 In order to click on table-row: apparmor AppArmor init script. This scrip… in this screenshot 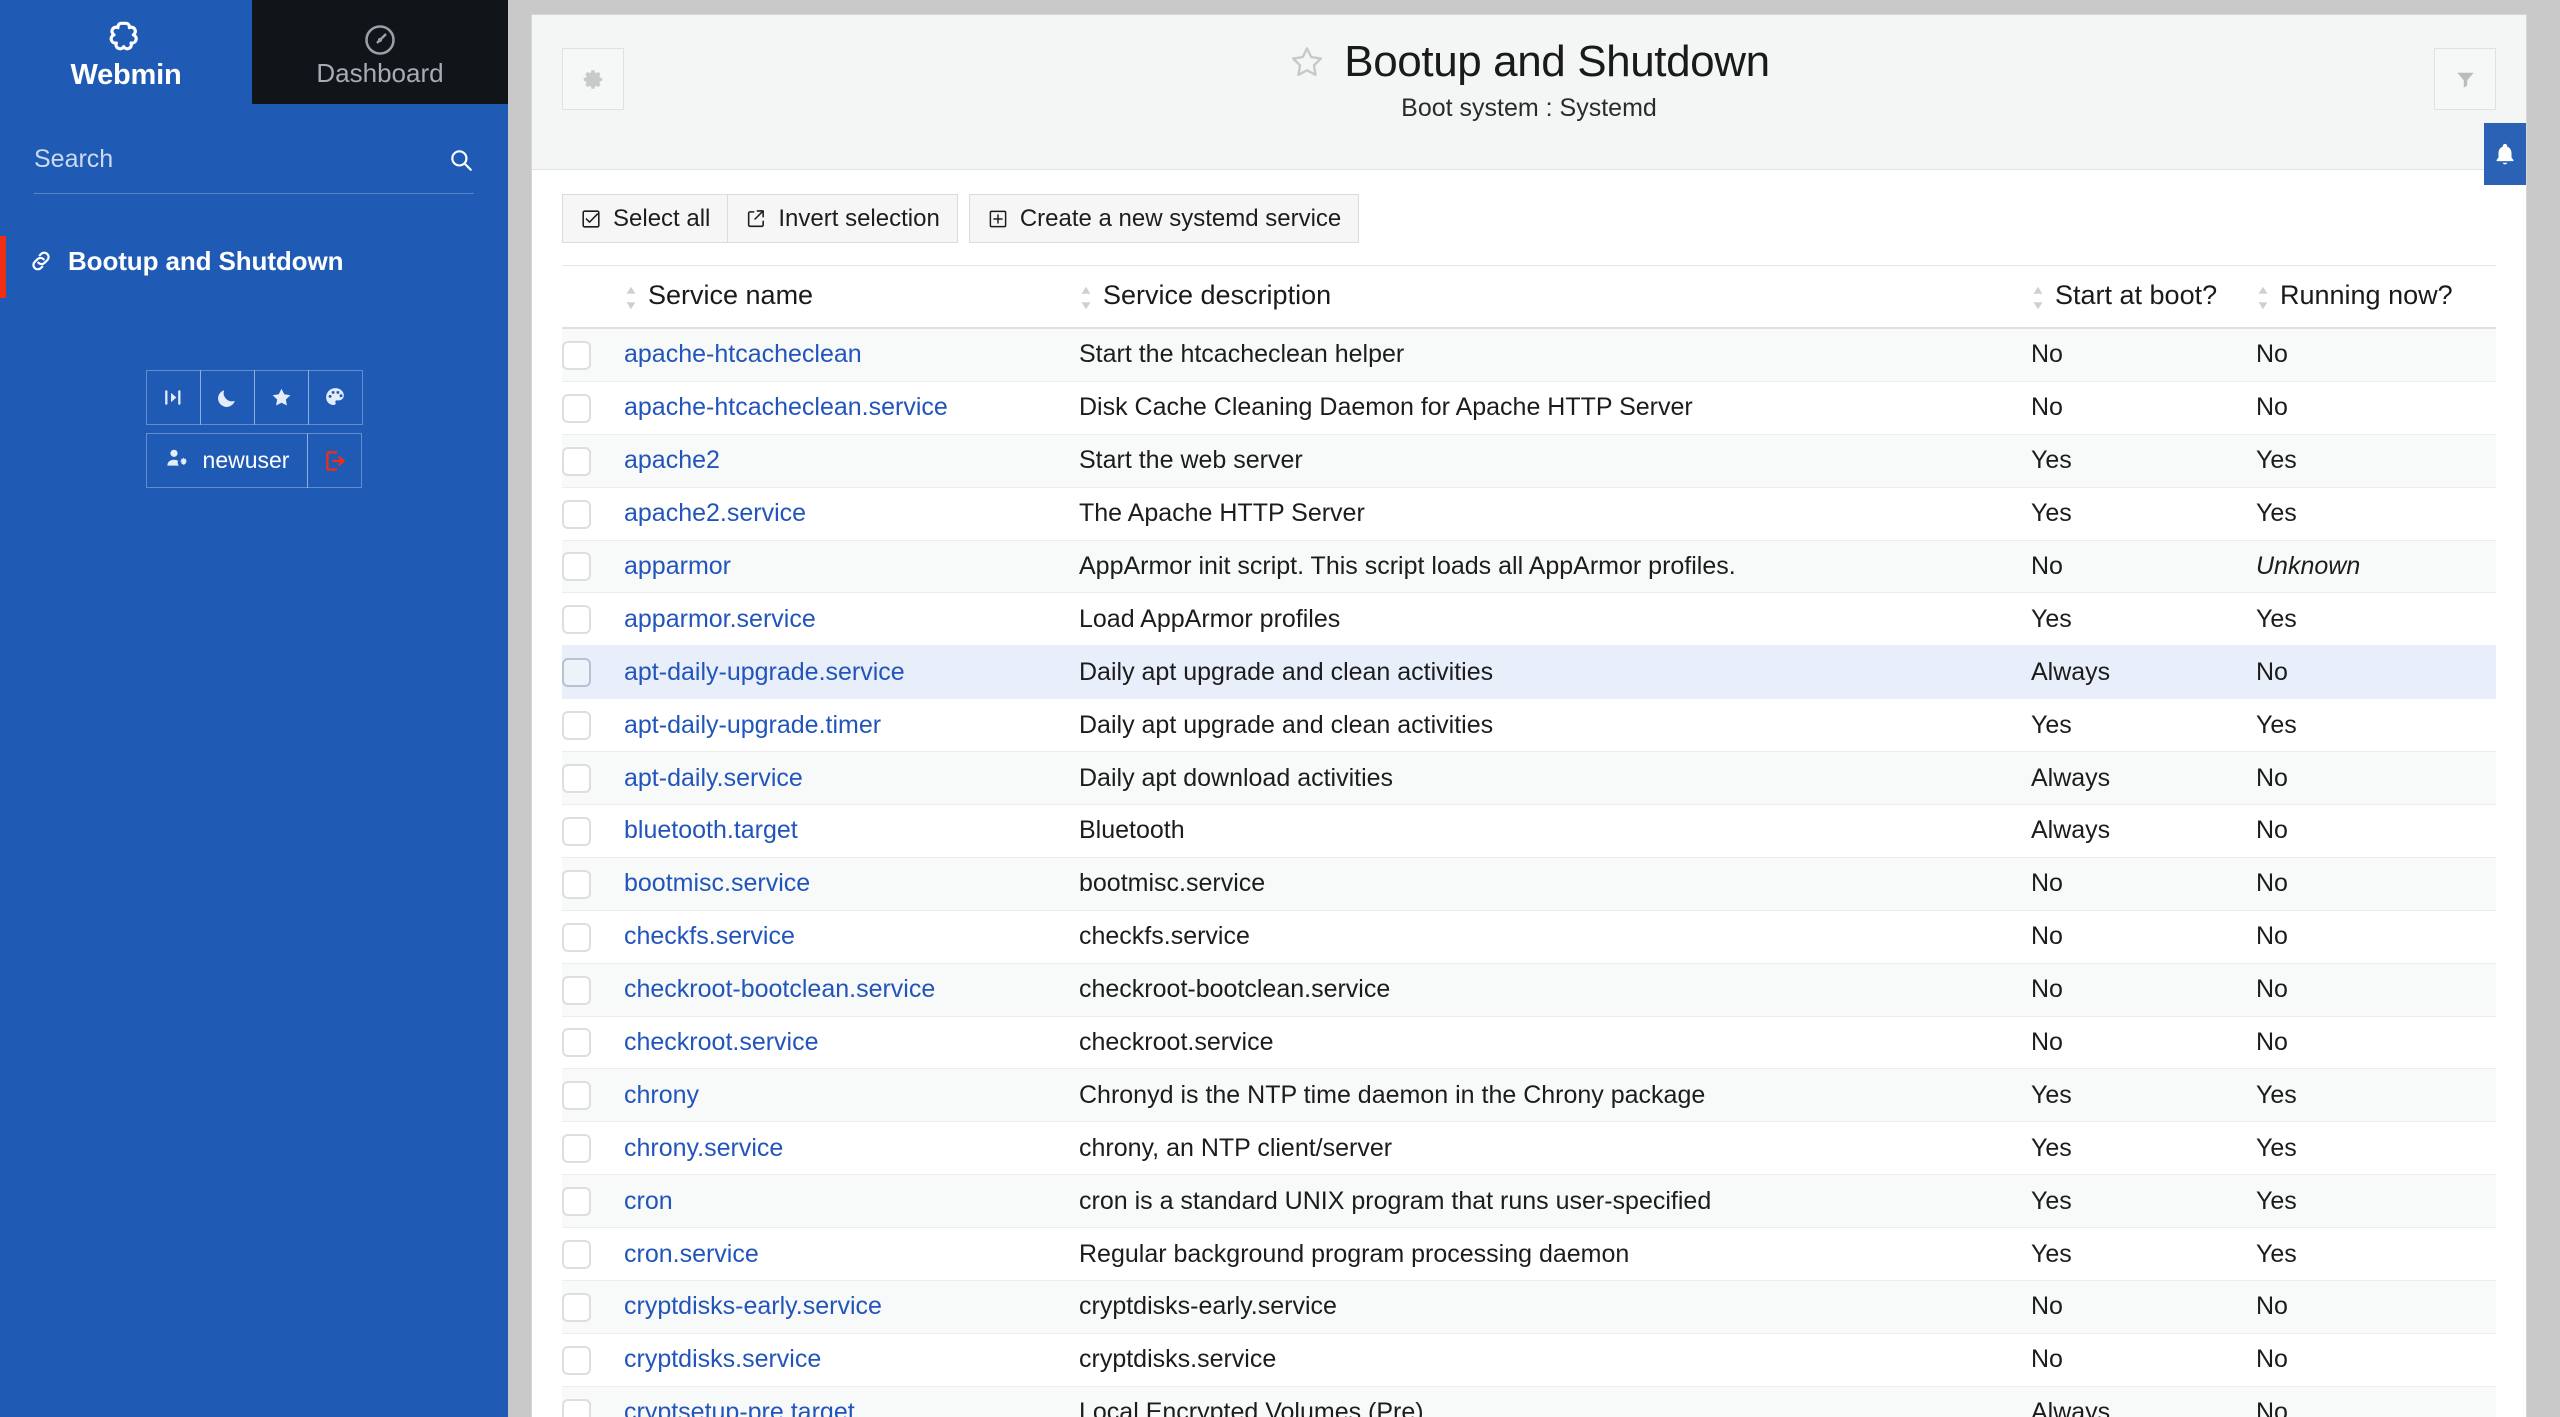, I will do `click(1529, 567)`.